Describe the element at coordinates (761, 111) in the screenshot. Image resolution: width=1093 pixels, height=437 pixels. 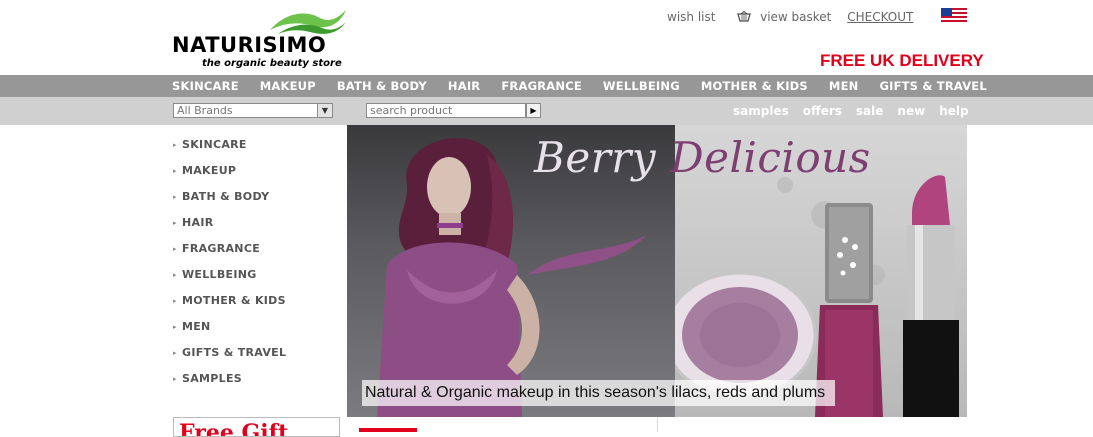
I see `samples-link: samples` at that location.